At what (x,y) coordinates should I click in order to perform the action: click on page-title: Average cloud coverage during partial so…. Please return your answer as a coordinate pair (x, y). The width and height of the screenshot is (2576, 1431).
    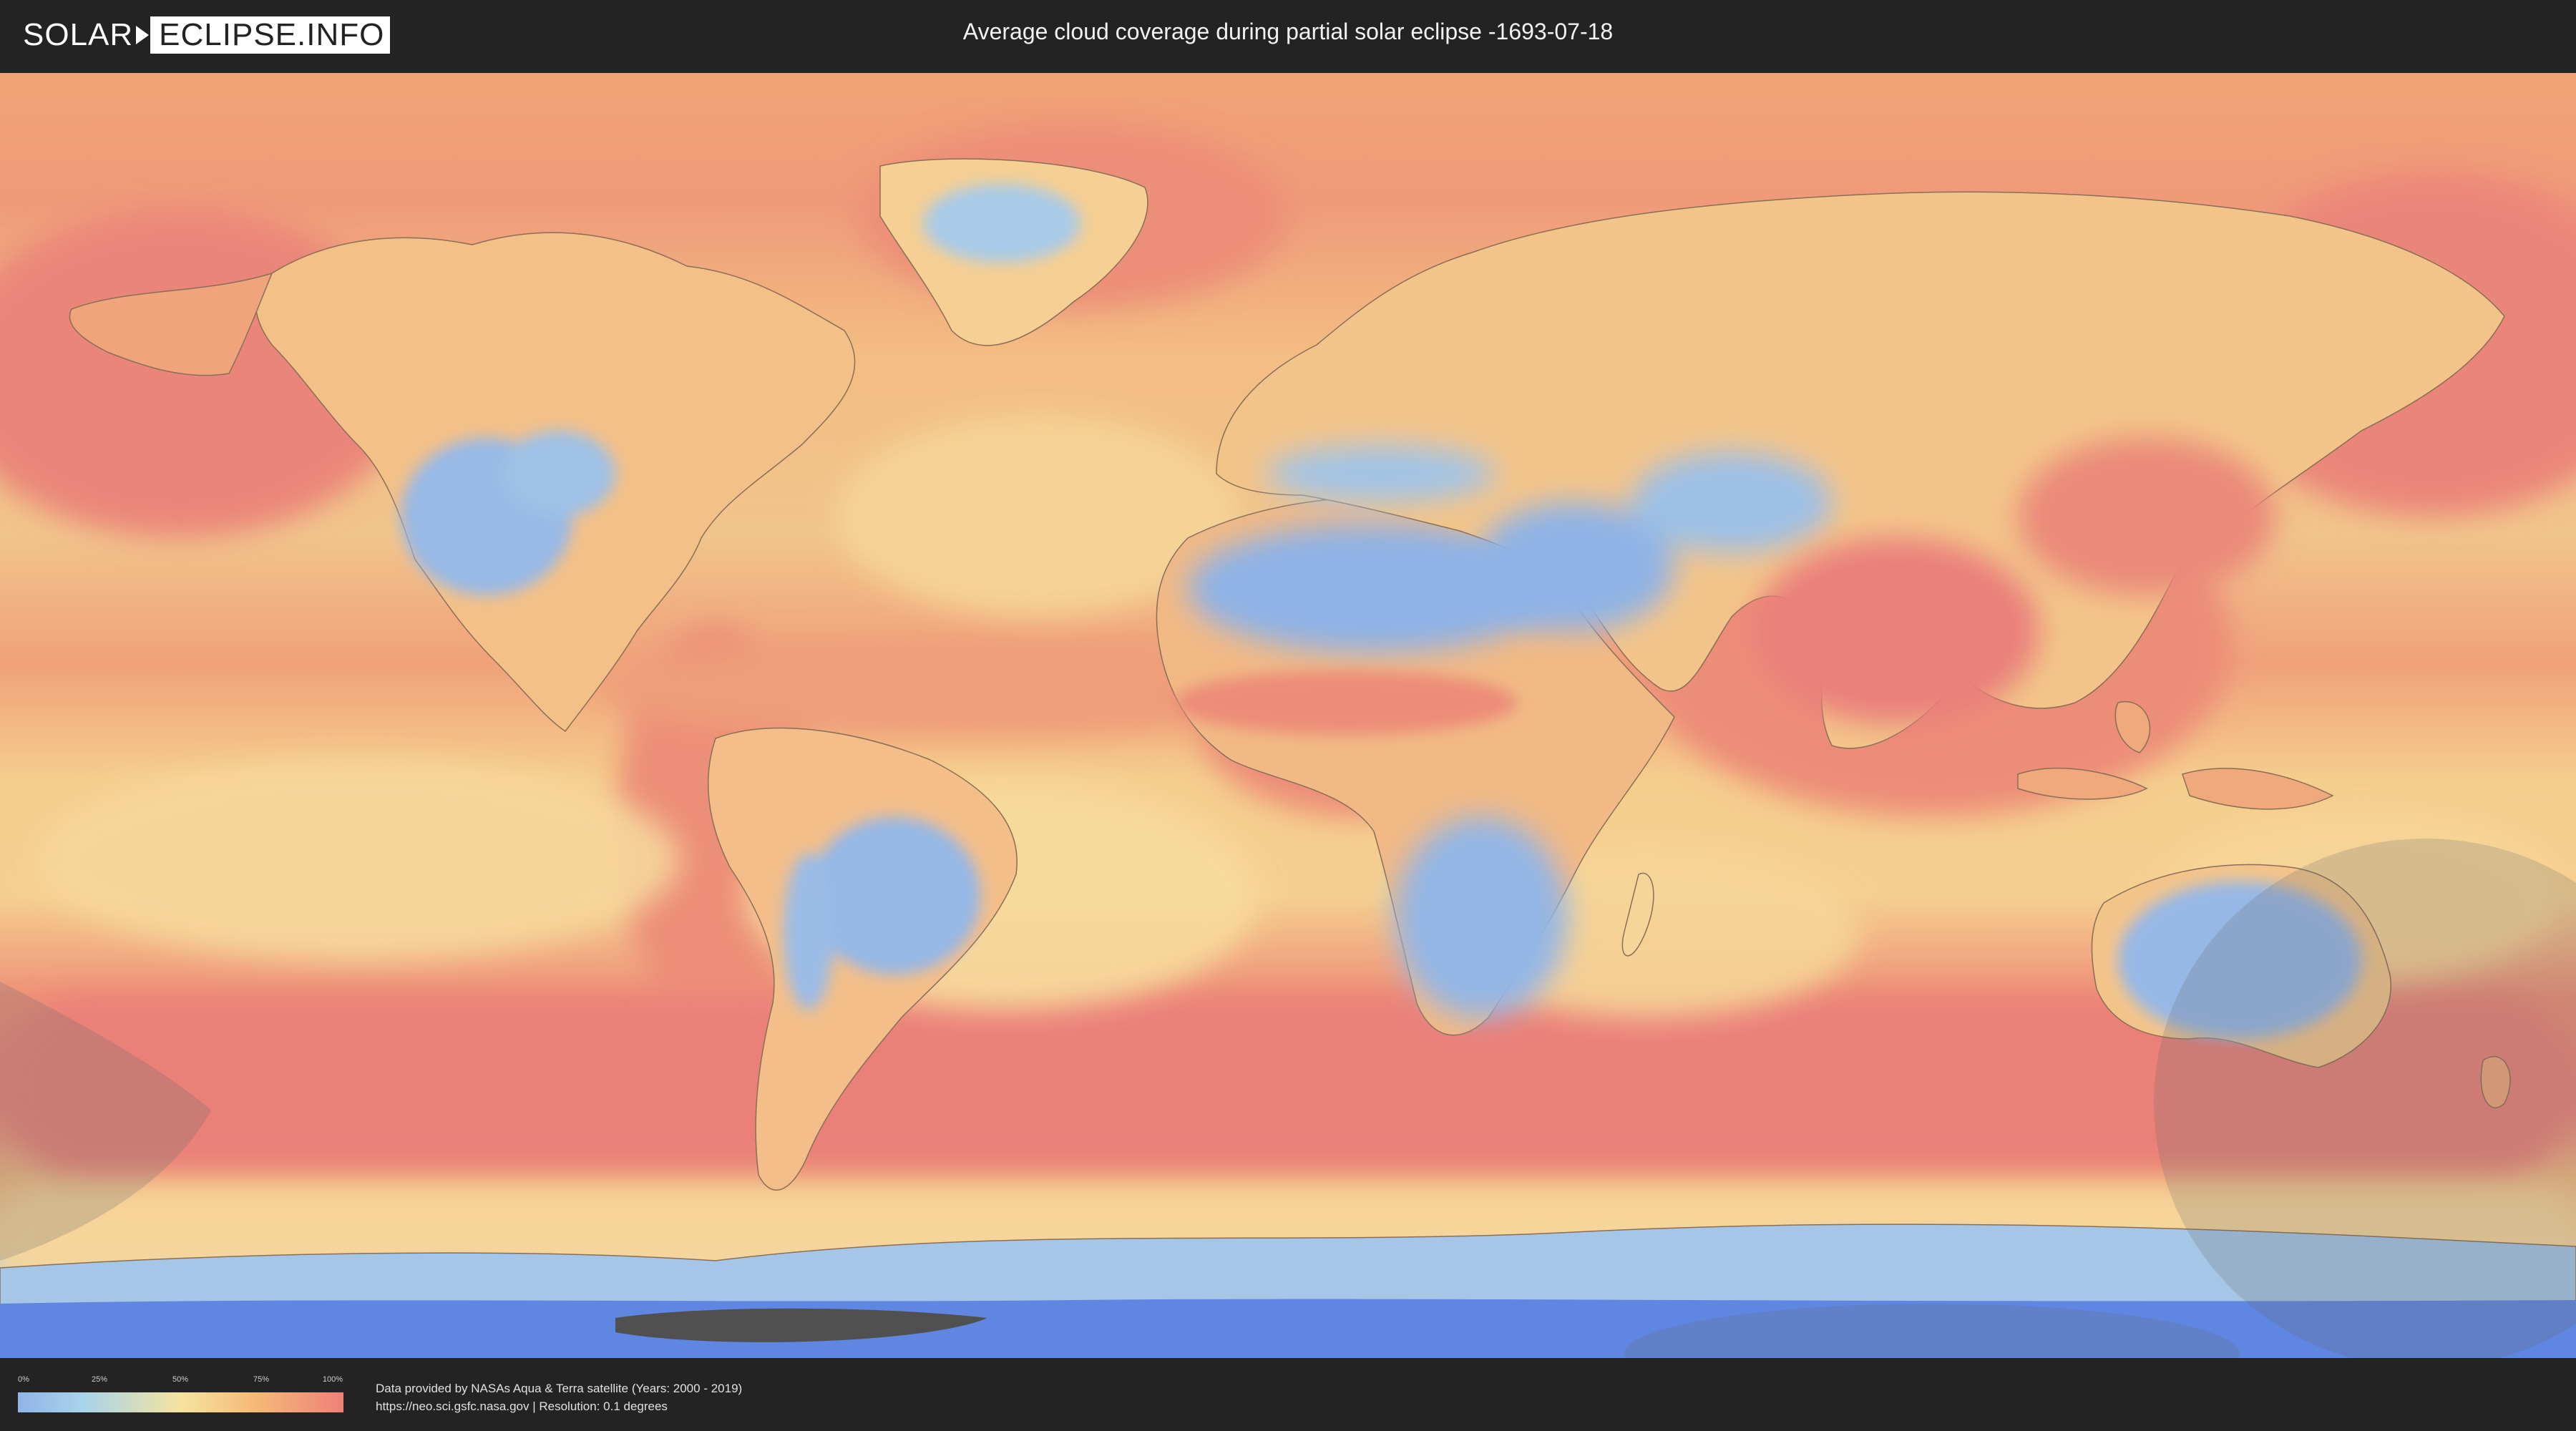
    Looking at the image, I should click on (1288, 31).